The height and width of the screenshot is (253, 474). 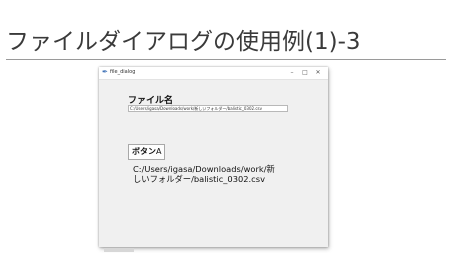 I want to click on close-button: ✕, so click(x=318, y=73).